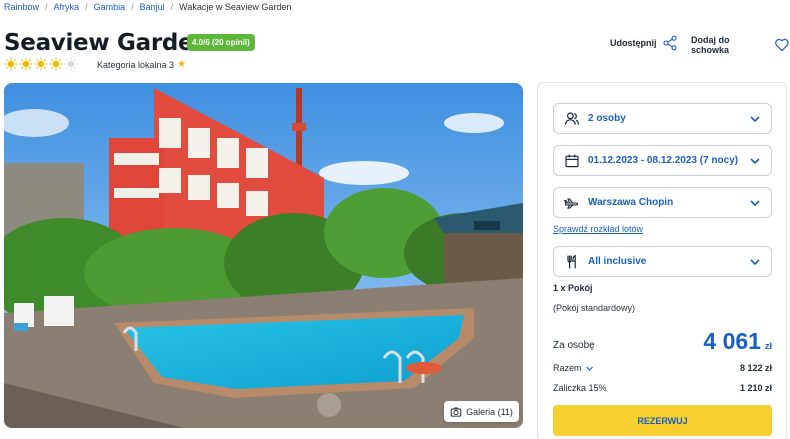 This screenshot has width=790, height=439. Describe the element at coordinates (572, 118) in the screenshot. I see `user-icon` at that location.